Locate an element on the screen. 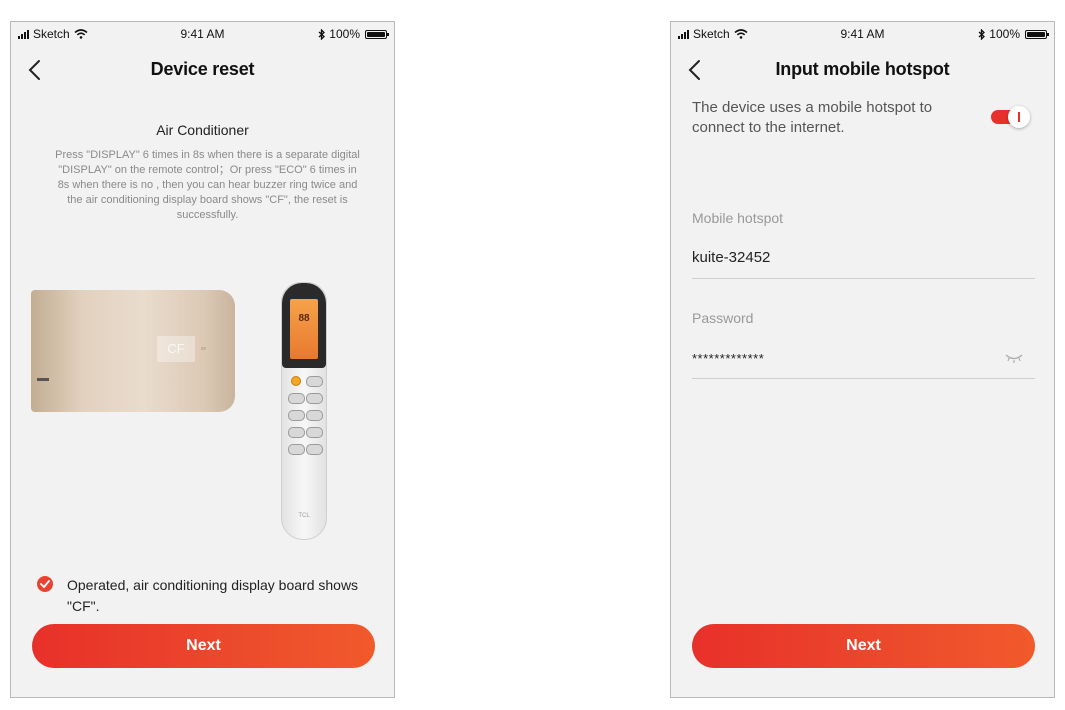  hotspot-toggle-switch is located at coordinates (1010, 117).